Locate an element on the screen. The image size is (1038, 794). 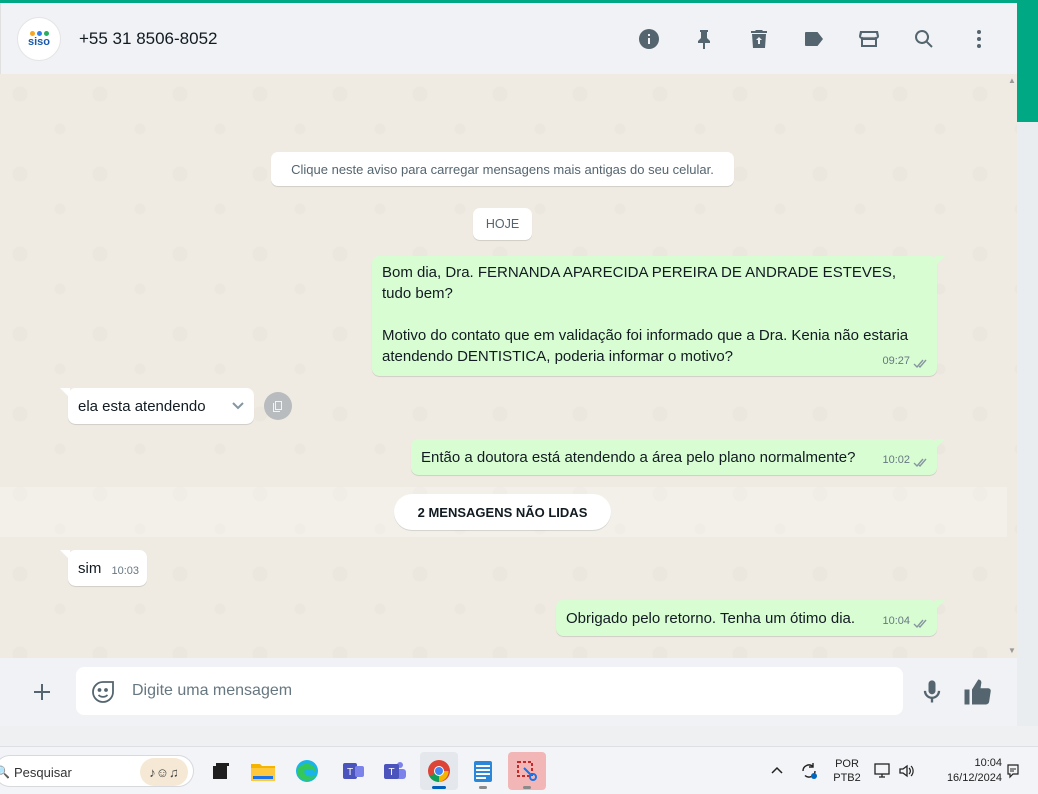
clock-date: 16/12/2024 is located at coordinates (974, 778).